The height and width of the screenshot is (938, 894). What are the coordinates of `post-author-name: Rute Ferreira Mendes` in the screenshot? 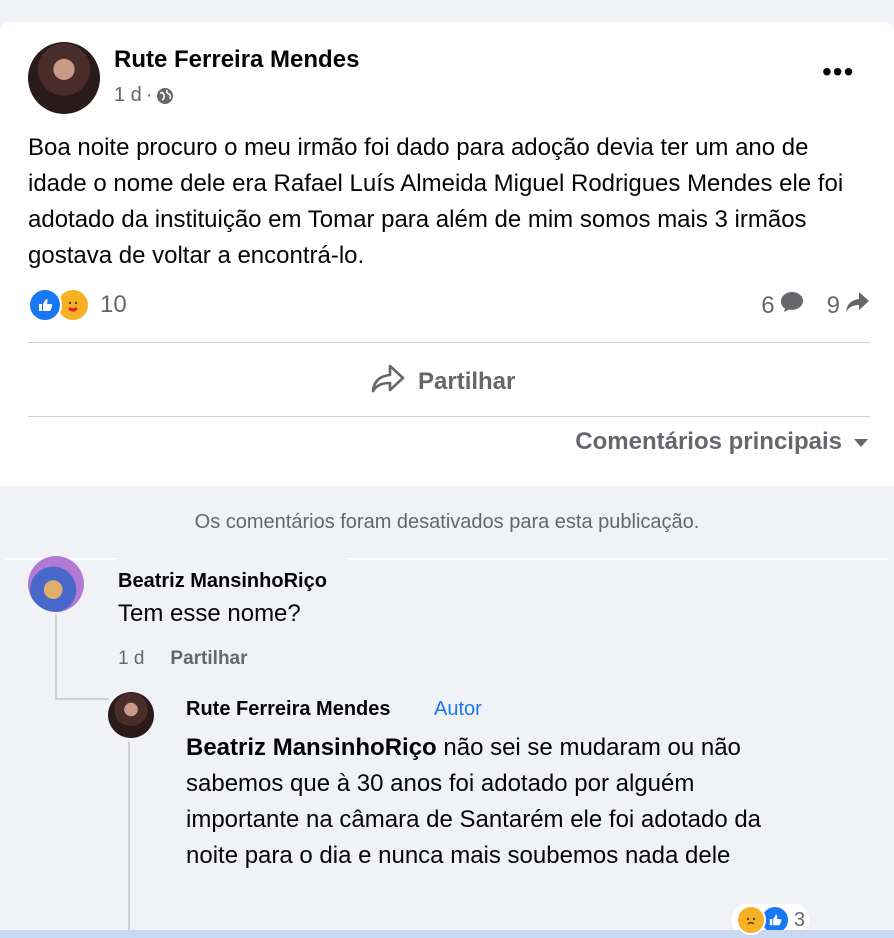 It's located at (236, 60).